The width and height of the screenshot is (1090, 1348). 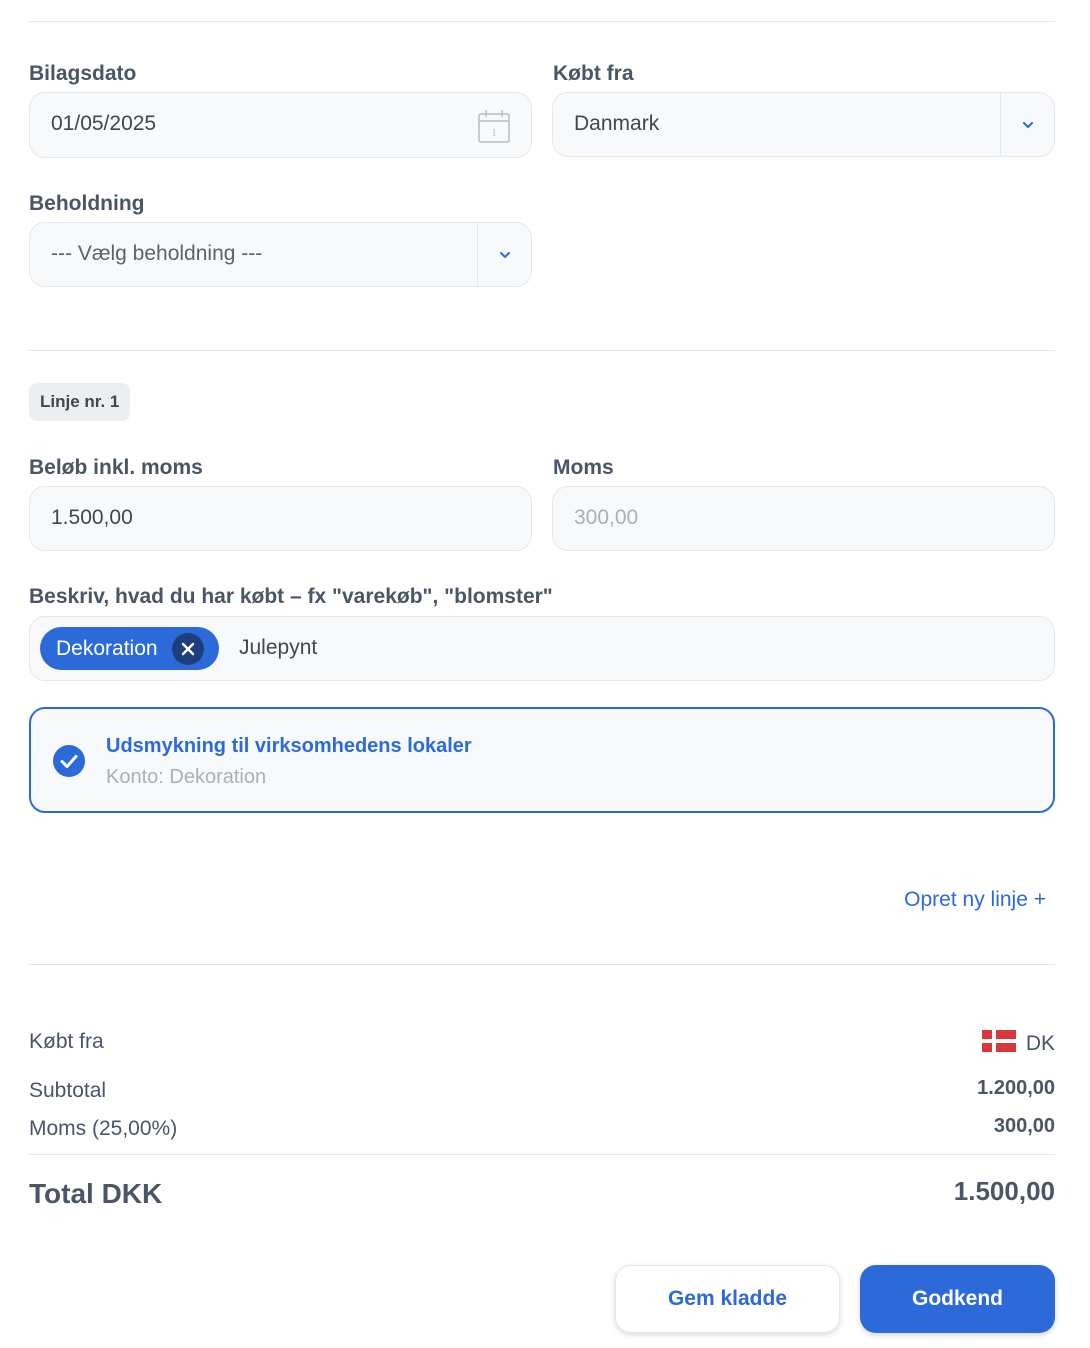 I want to click on country-value: Danmark, so click(x=617, y=123).